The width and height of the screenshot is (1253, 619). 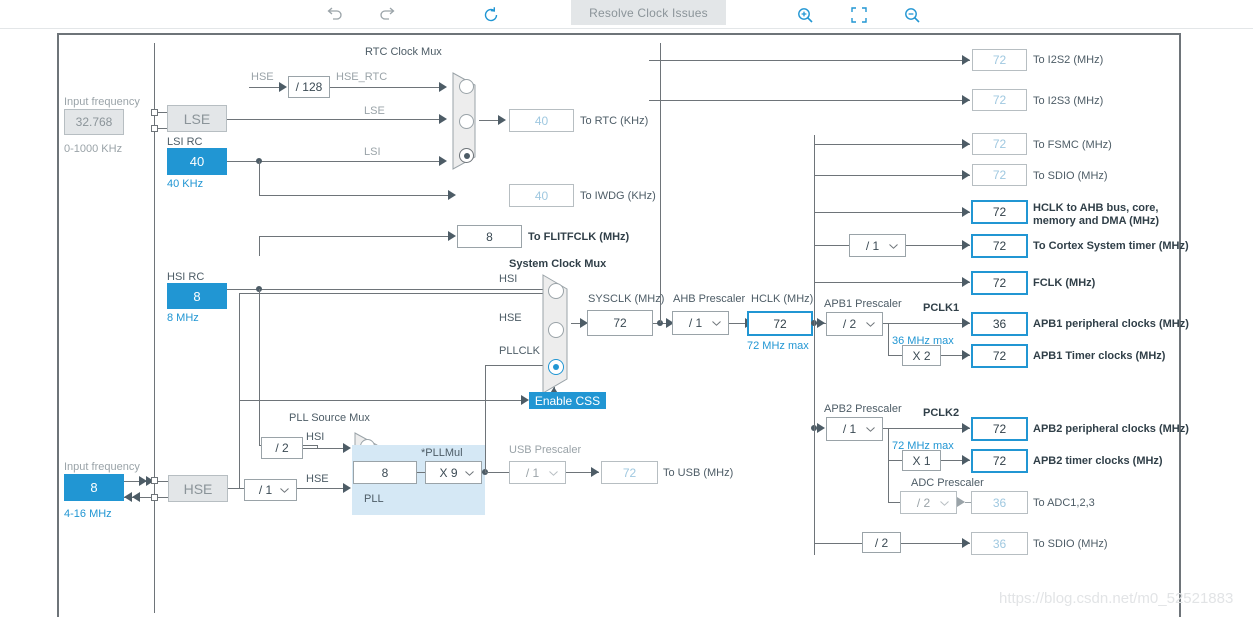 I want to click on wire-pllclk-to-sys-mux, so click(x=515, y=365).